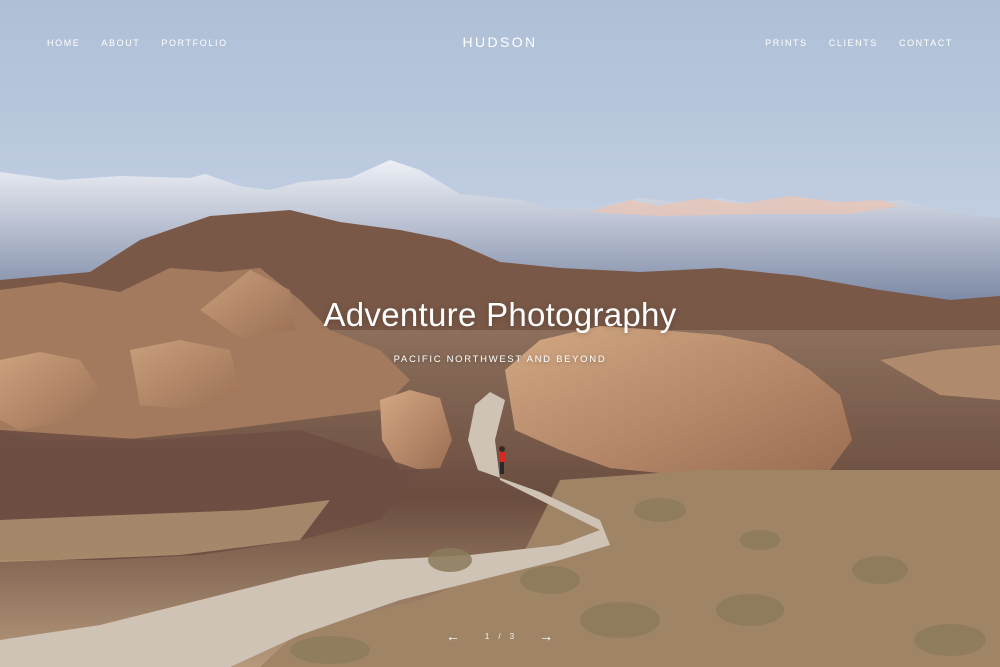 The height and width of the screenshot is (667, 1000). What do you see at coordinates (500, 314) in the screenshot?
I see `hero-title: Adventure Photography` at bounding box center [500, 314].